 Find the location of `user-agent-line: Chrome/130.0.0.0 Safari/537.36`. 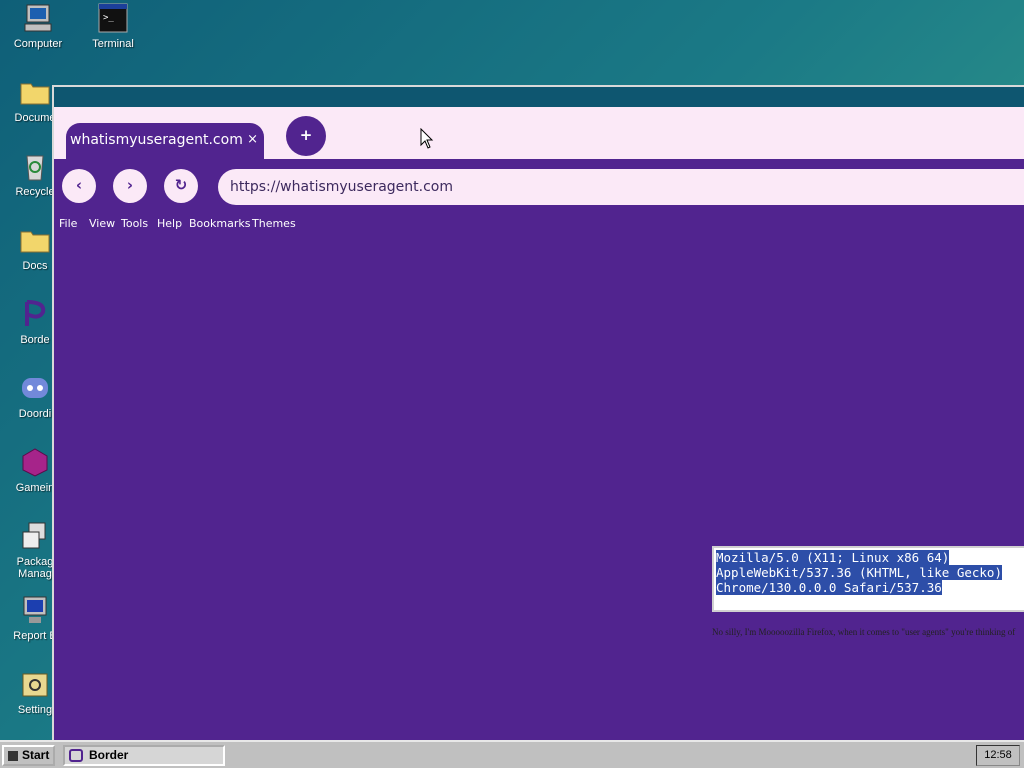

user-agent-line: Chrome/130.0.0.0 Safari/537.36 is located at coordinates (829, 587).